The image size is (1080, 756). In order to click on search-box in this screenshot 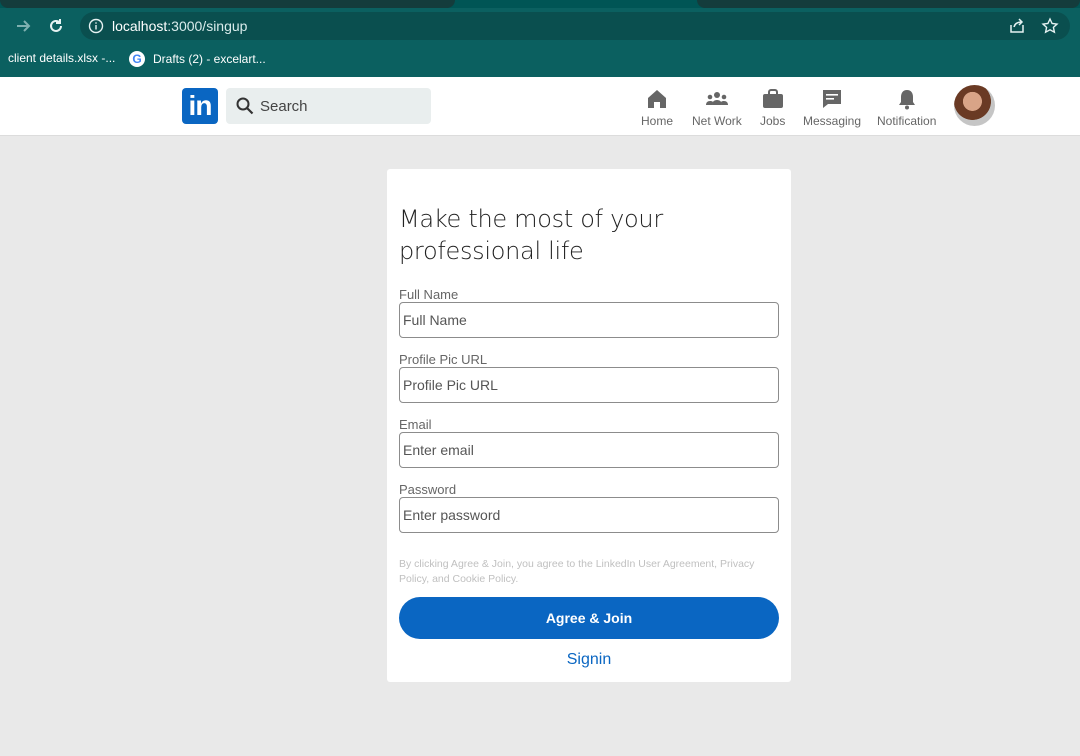, I will do `click(328, 106)`.